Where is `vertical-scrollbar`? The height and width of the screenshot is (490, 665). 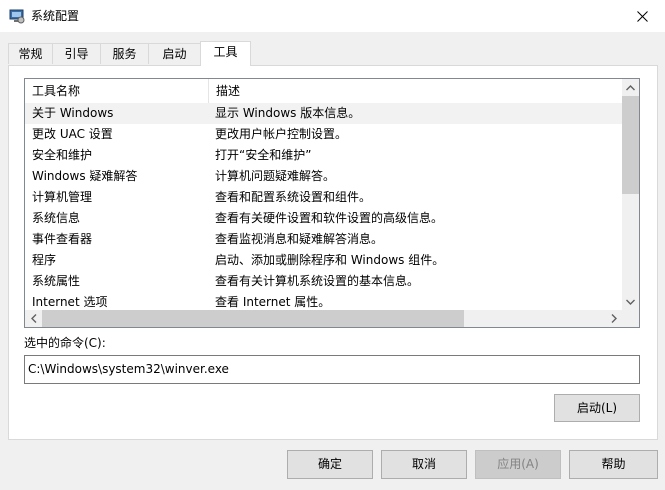 vertical-scrollbar is located at coordinates (630, 194).